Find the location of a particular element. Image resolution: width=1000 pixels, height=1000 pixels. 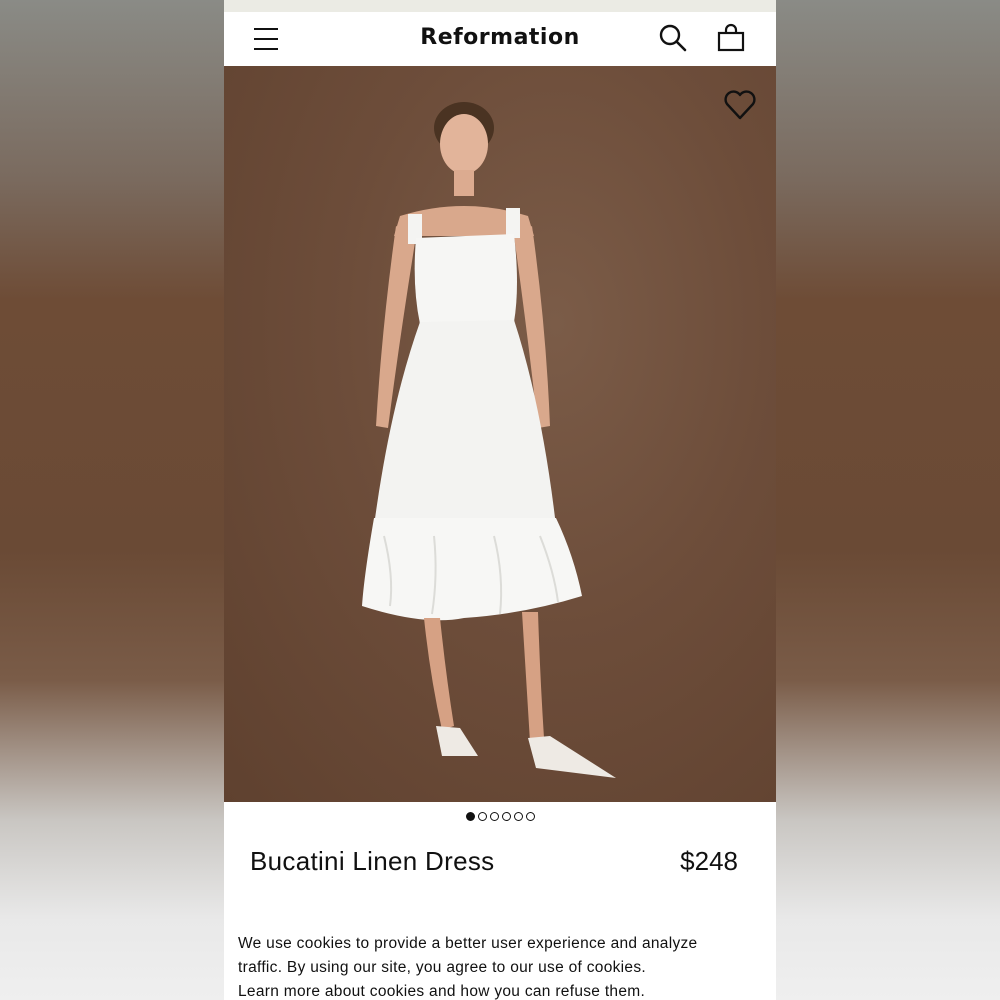

shopping-bag-icon is located at coordinates (731, 37).